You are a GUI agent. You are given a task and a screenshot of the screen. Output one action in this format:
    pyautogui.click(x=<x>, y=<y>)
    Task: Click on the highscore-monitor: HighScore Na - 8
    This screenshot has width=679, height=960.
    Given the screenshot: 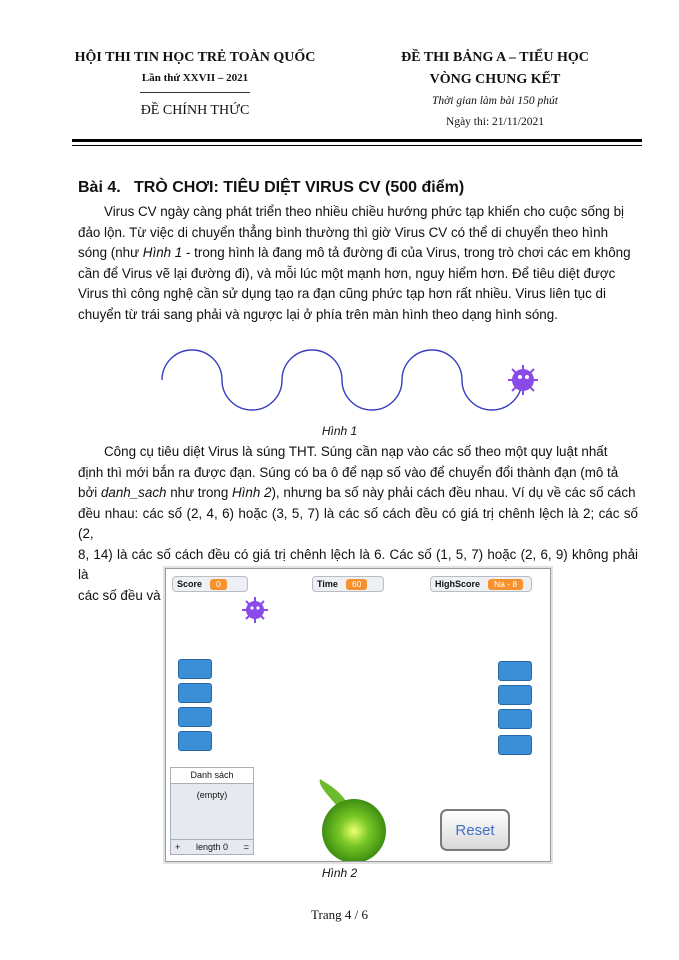 What is the action you would take?
    pyautogui.click(x=481, y=584)
    